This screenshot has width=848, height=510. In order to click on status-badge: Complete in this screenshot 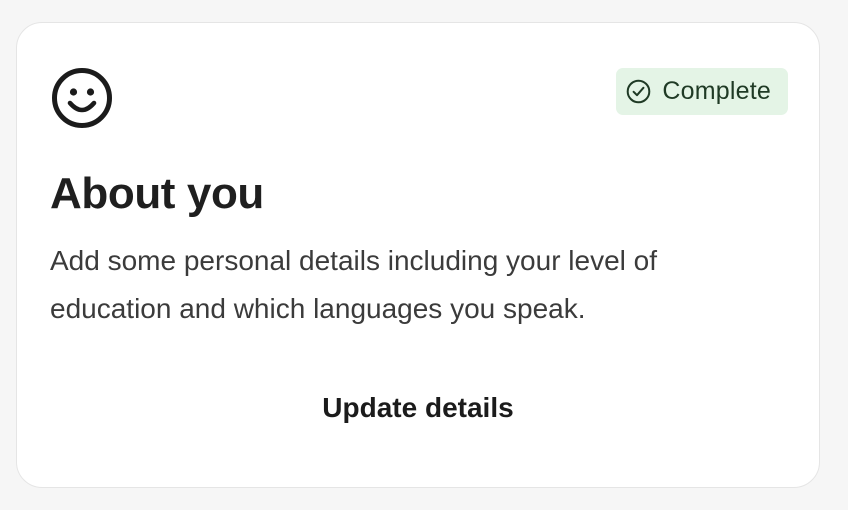, I will do `click(702, 91)`.